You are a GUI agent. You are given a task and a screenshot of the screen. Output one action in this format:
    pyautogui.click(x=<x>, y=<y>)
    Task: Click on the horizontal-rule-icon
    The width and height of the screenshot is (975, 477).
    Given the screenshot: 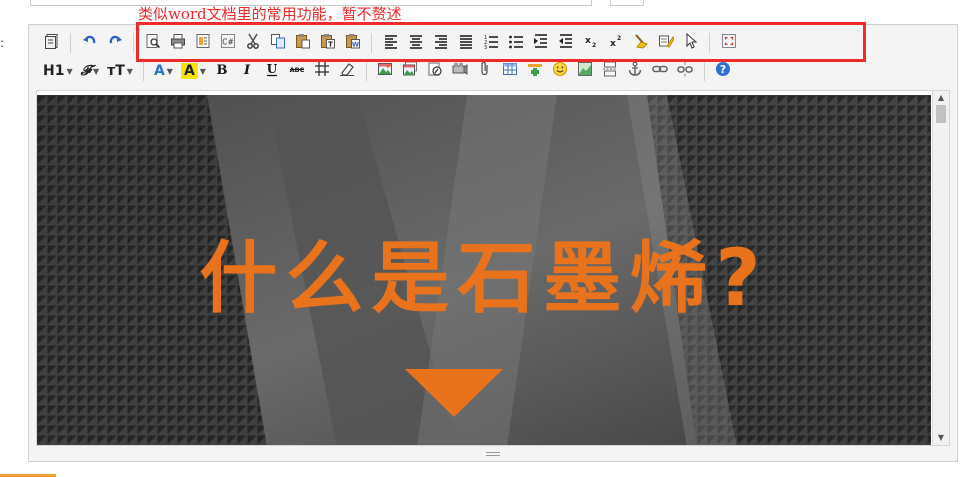 What is the action you would take?
    pyautogui.click(x=535, y=71)
    